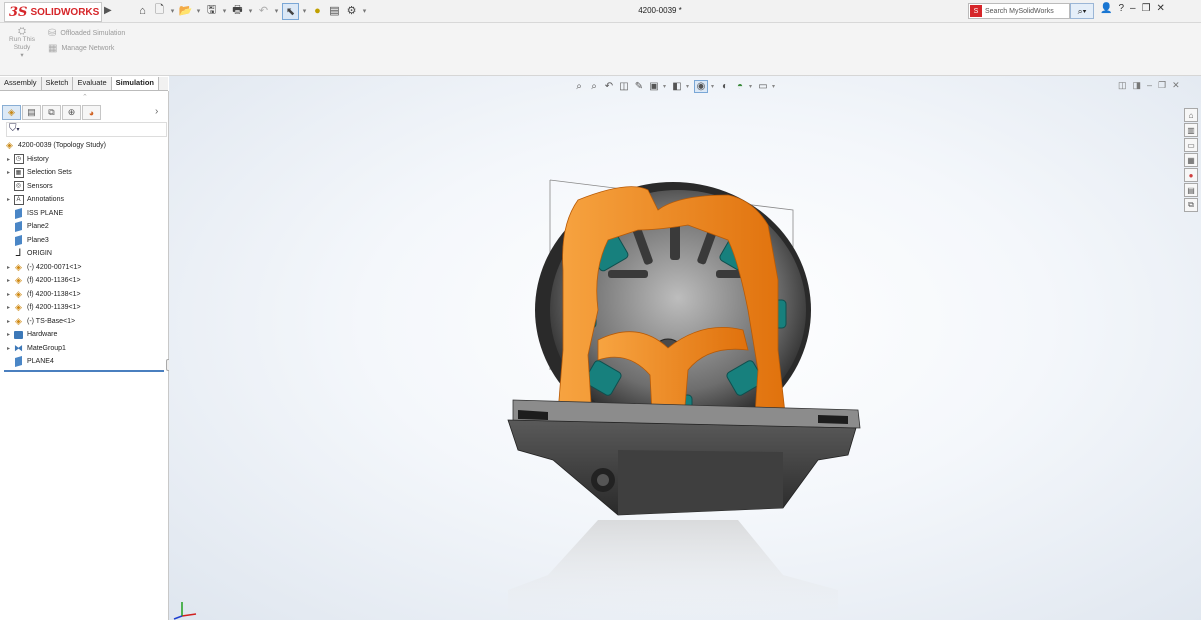  Describe the element at coordinates (317, 10) in the screenshot. I see `rebuild-icon: ●` at that location.